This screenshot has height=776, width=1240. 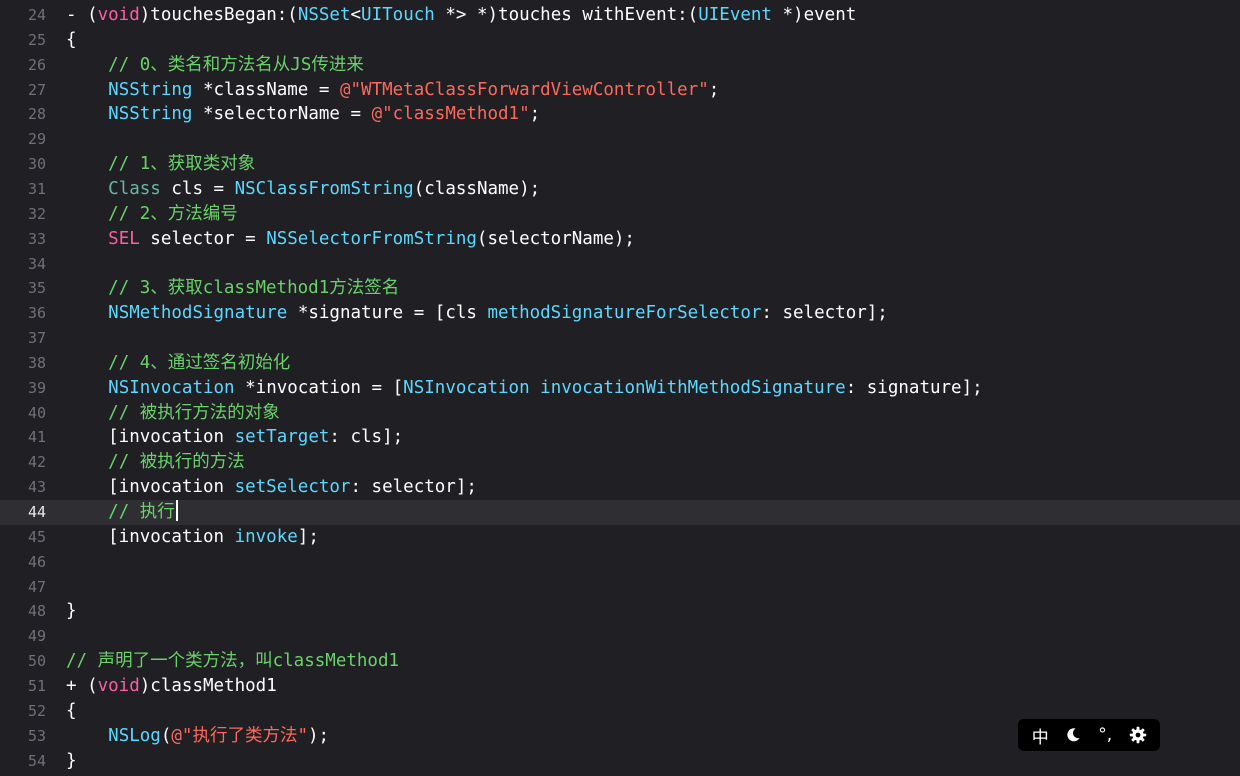 What do you see at coordinates (36, 338) in the screenshot?
I see `line-number: 37` at bounding box center [36, 338].